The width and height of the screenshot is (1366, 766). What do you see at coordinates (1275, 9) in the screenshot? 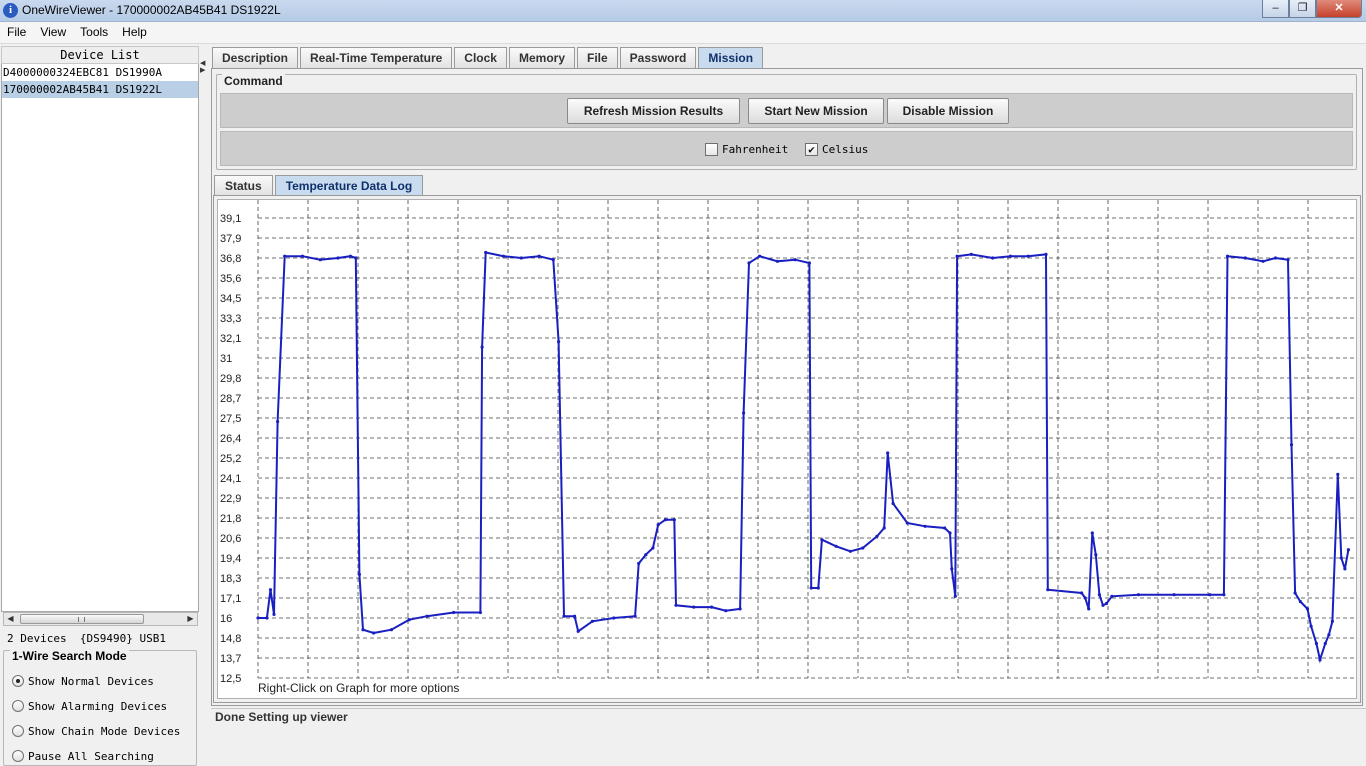
I see `minimize-icon: –` at bounding box center [1275, 9].